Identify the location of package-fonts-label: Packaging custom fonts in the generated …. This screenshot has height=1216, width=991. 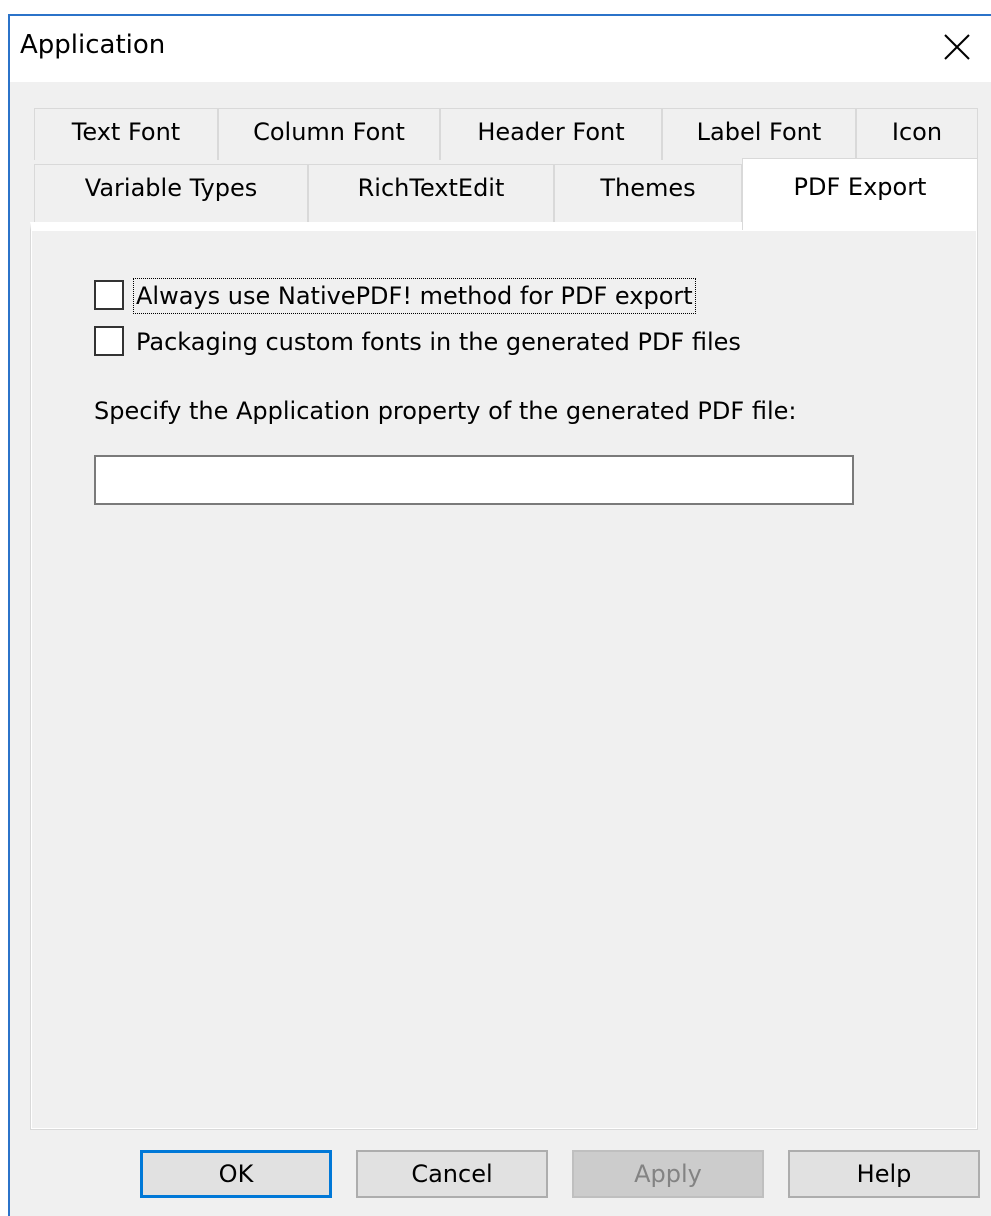
(438, 342).